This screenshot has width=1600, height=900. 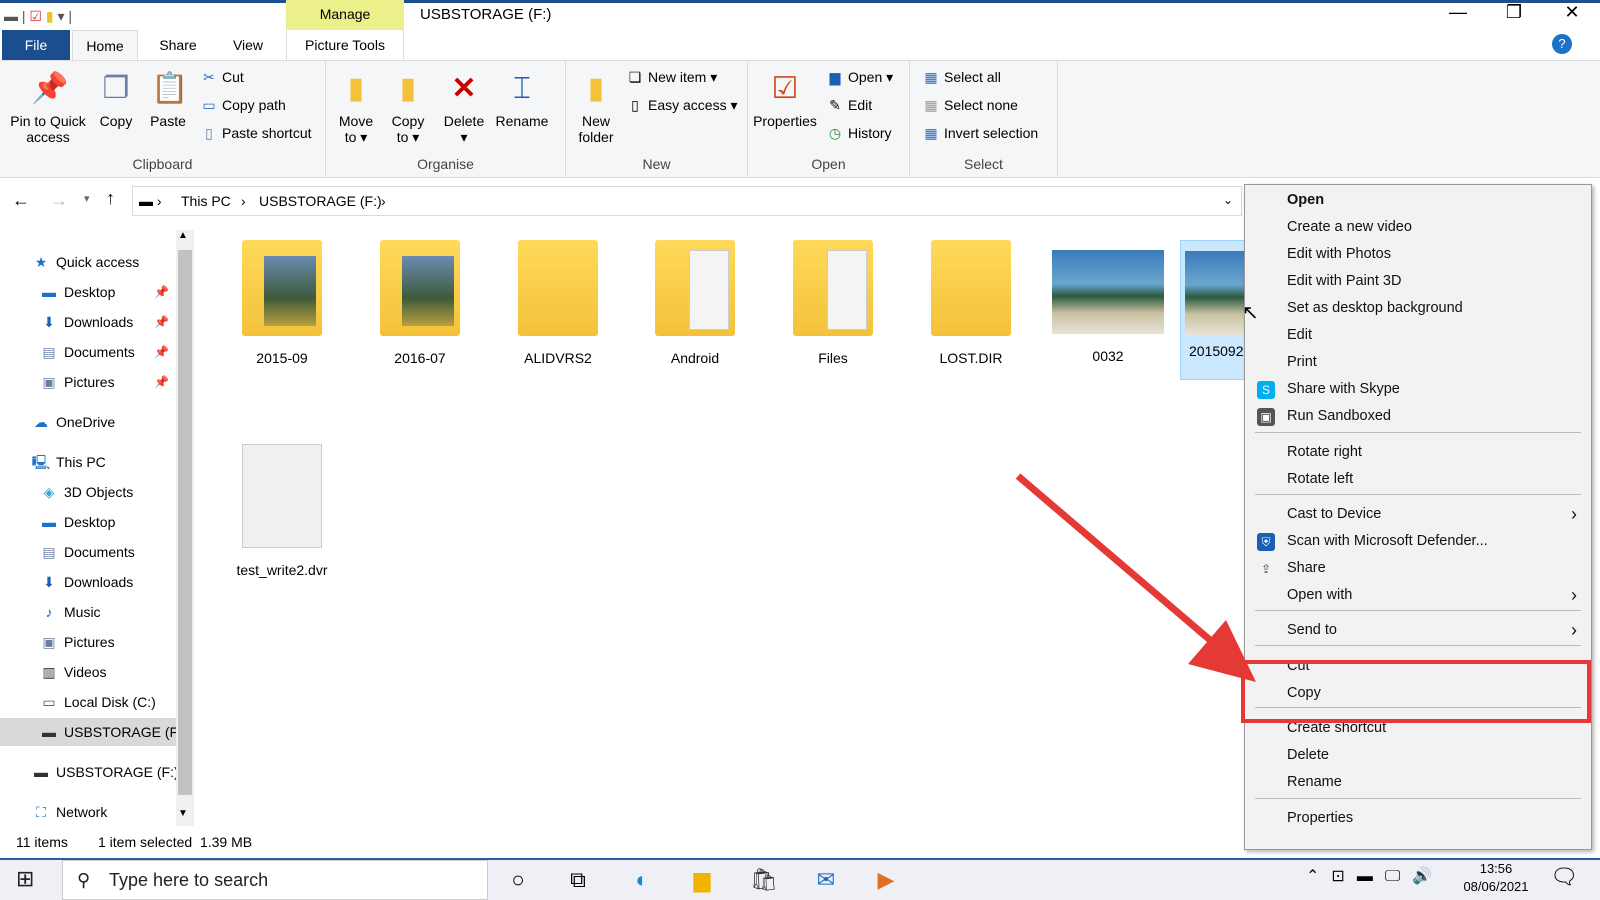 What do you see at coordinates (345, 45) in the screenshot?
I see `tab-picture-tools: Picture Tools` at bounding box center [345, 45].